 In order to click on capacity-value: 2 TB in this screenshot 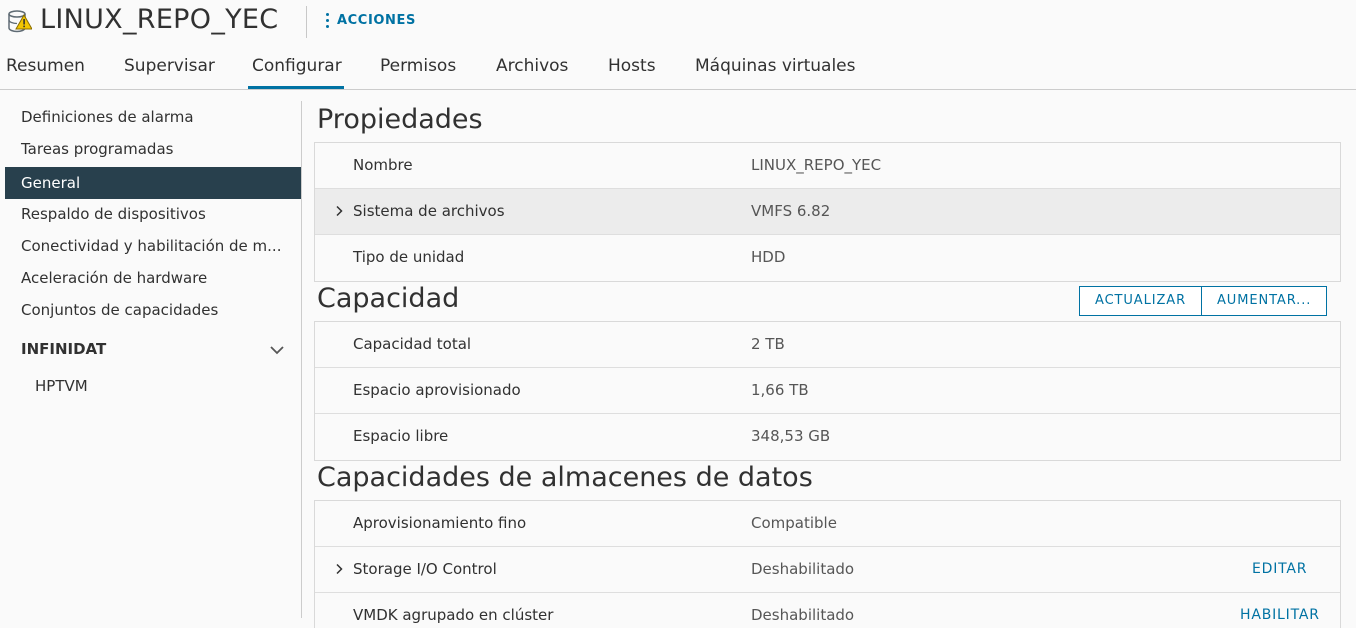, I will do `click(768, 344)`.